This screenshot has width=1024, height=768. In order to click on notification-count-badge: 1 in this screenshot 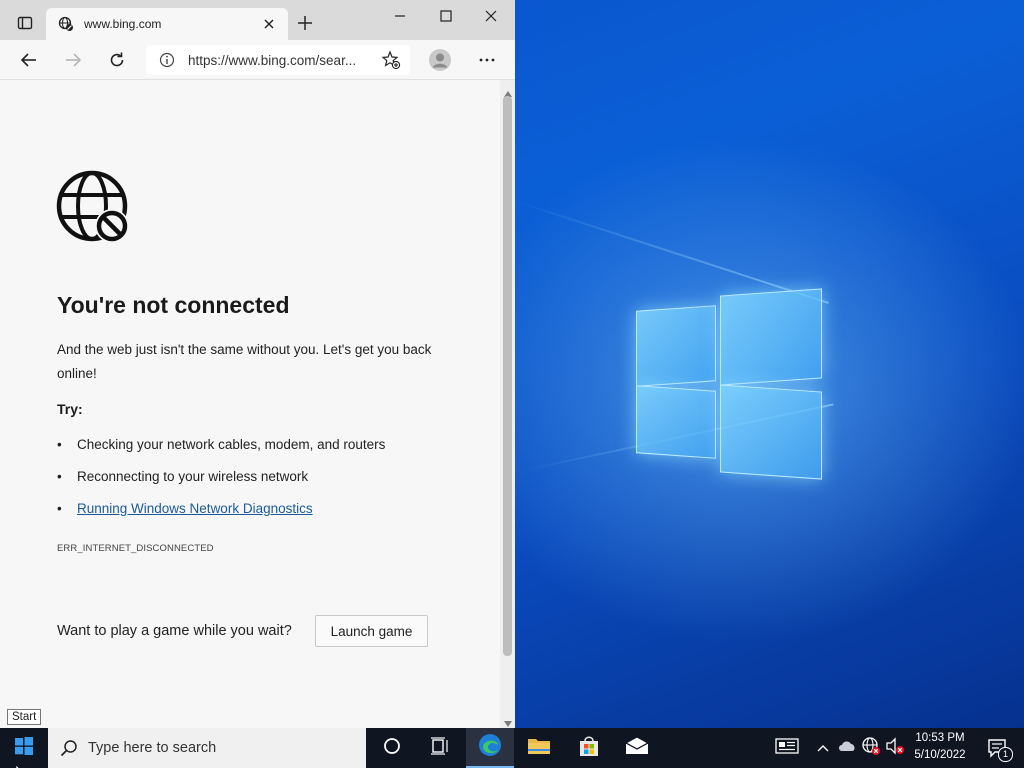, I will do `click(1005, 754)`.